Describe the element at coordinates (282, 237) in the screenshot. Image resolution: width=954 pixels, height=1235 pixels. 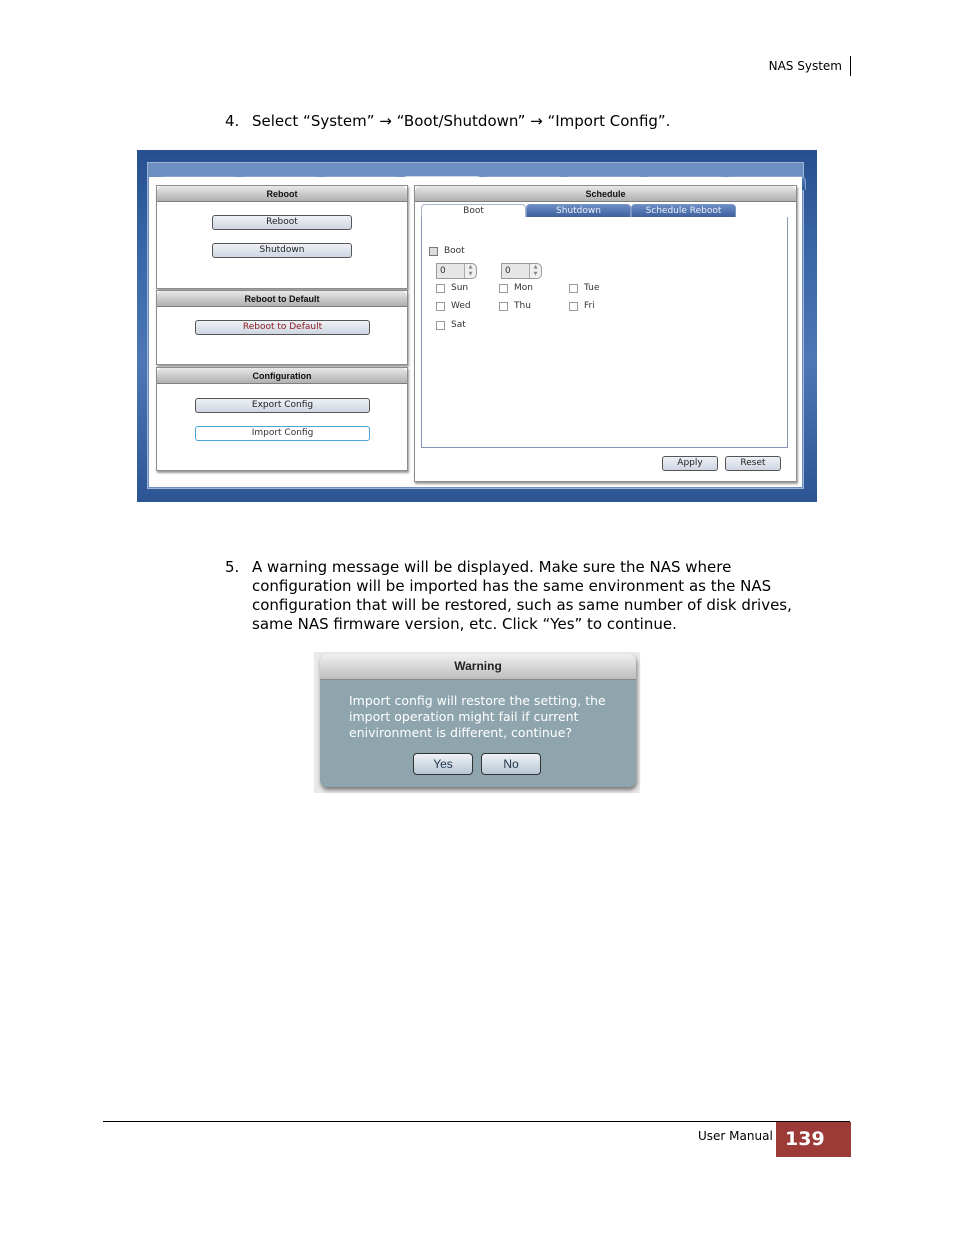
I see `reboot-panel: Reboot Reboot Shutdown` at that location.